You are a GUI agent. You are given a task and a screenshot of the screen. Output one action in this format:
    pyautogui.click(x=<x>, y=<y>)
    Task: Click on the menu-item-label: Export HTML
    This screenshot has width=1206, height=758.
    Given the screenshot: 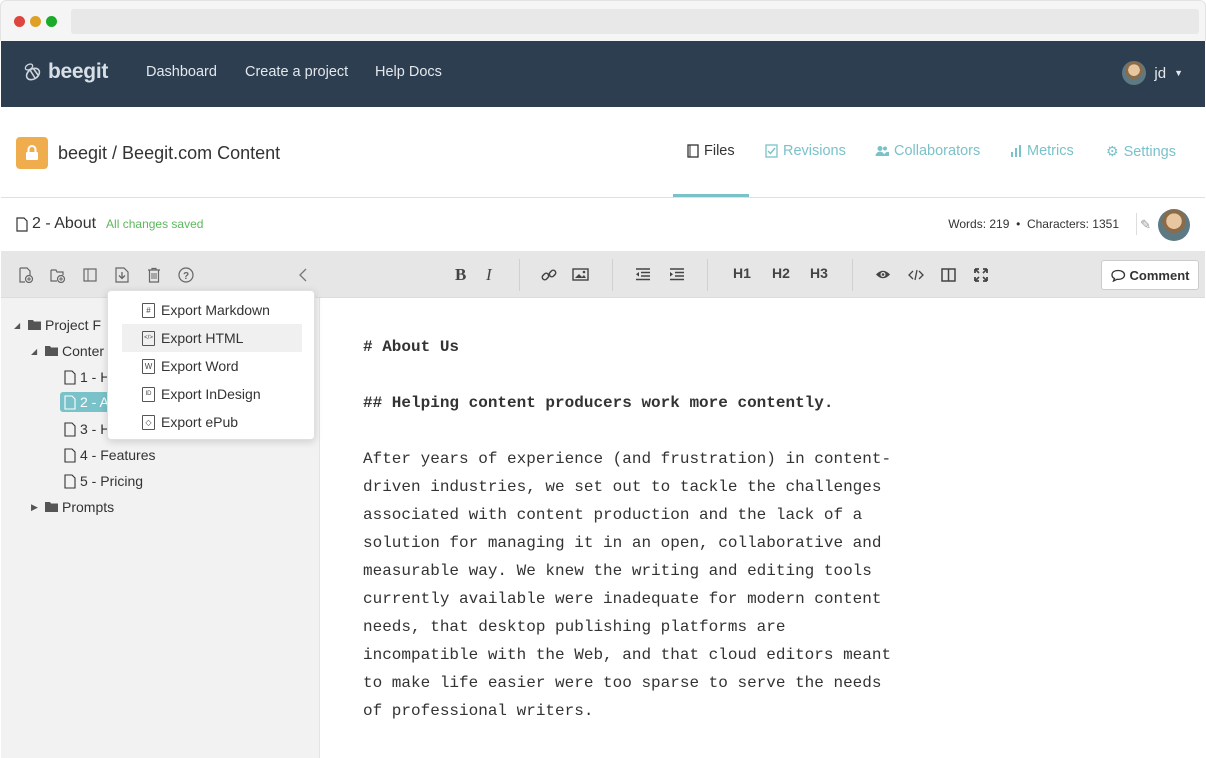 What is the action you would take?
    pyautogui.click(x=202, y=338)
    